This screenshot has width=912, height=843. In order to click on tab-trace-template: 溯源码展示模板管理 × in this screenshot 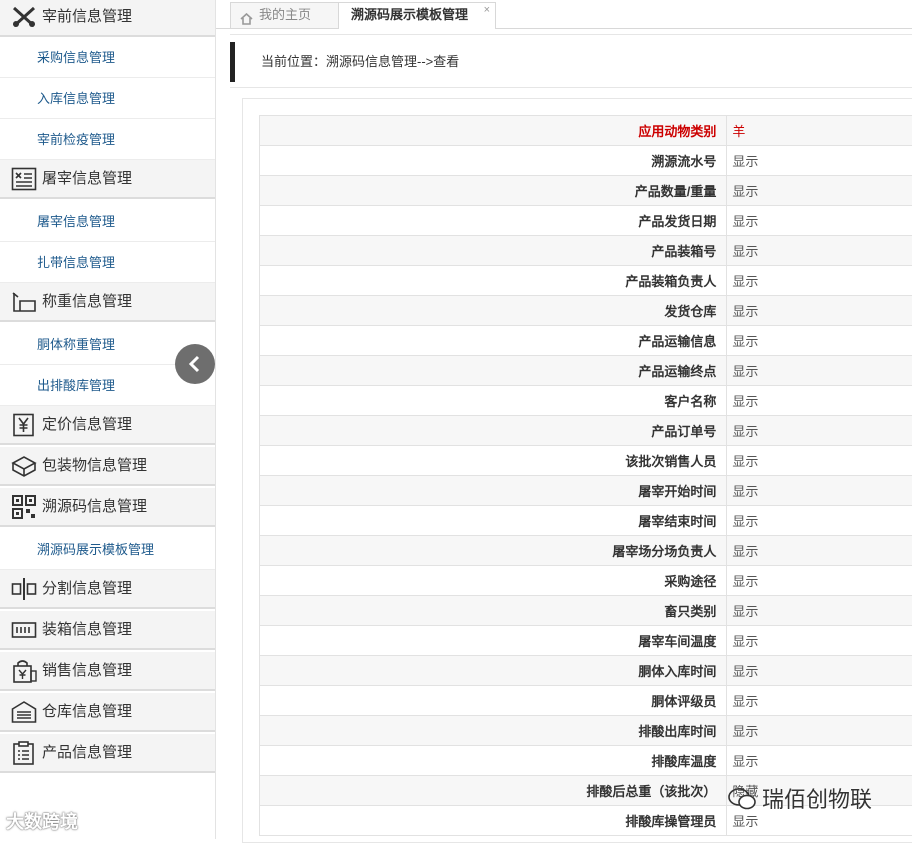, I will do `click(417, 15)`.